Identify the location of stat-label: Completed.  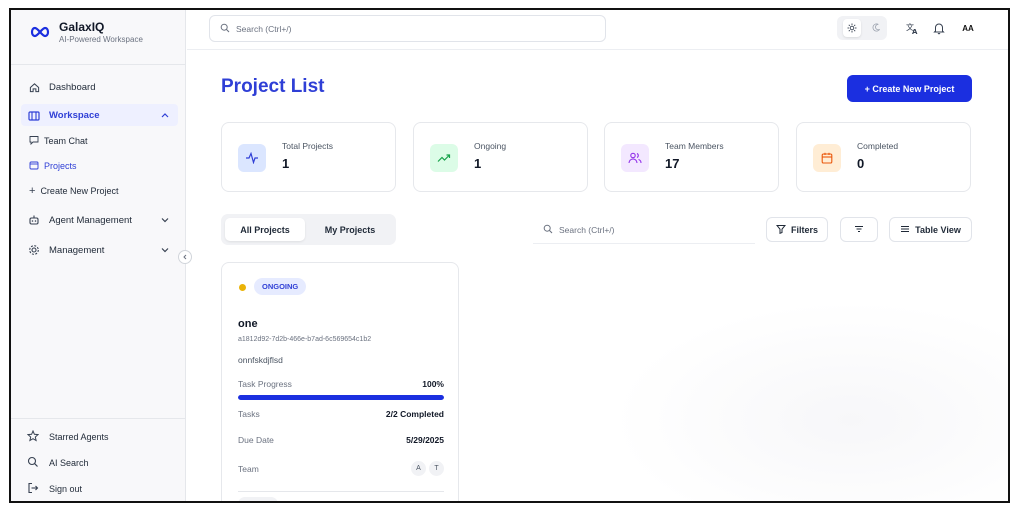
(878, 146).